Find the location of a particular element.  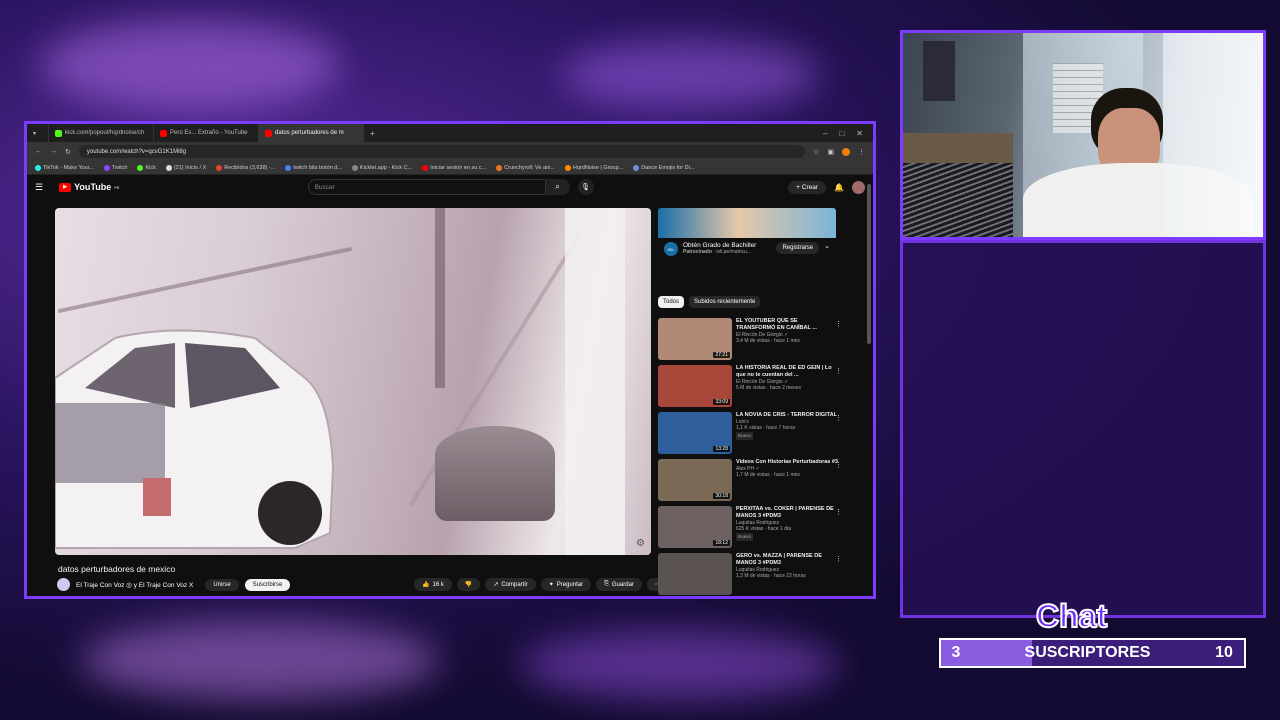

window-light is located at coordinates (1213, 135).